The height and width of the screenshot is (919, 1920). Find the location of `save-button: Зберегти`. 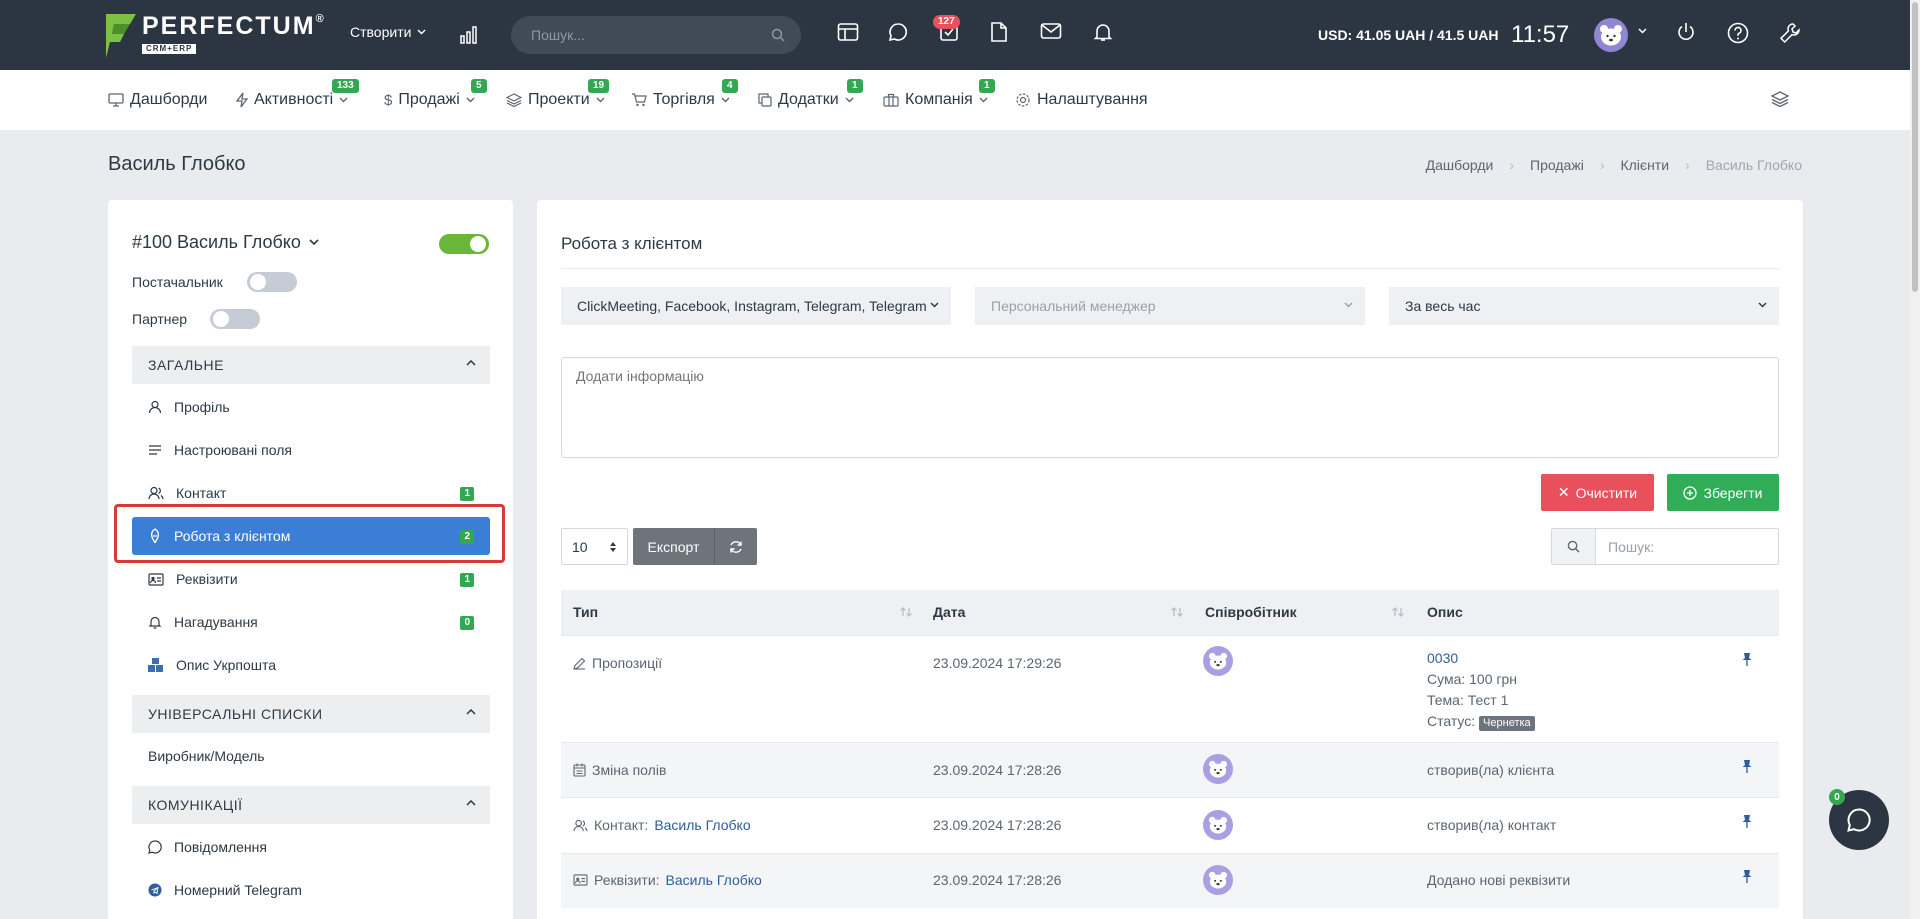

save-button: Зберегти is located at coordinates (1723, 492).